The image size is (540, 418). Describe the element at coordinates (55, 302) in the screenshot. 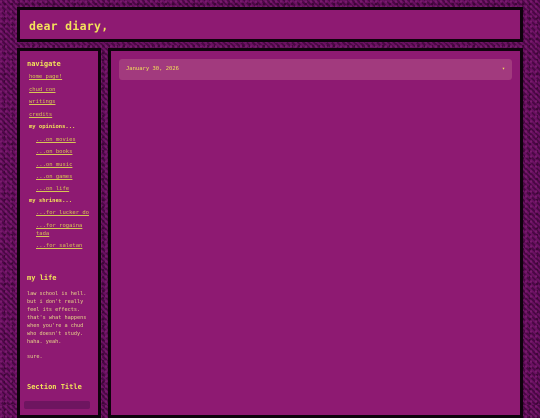

I see `life-text-2: but i don't really` at that location.